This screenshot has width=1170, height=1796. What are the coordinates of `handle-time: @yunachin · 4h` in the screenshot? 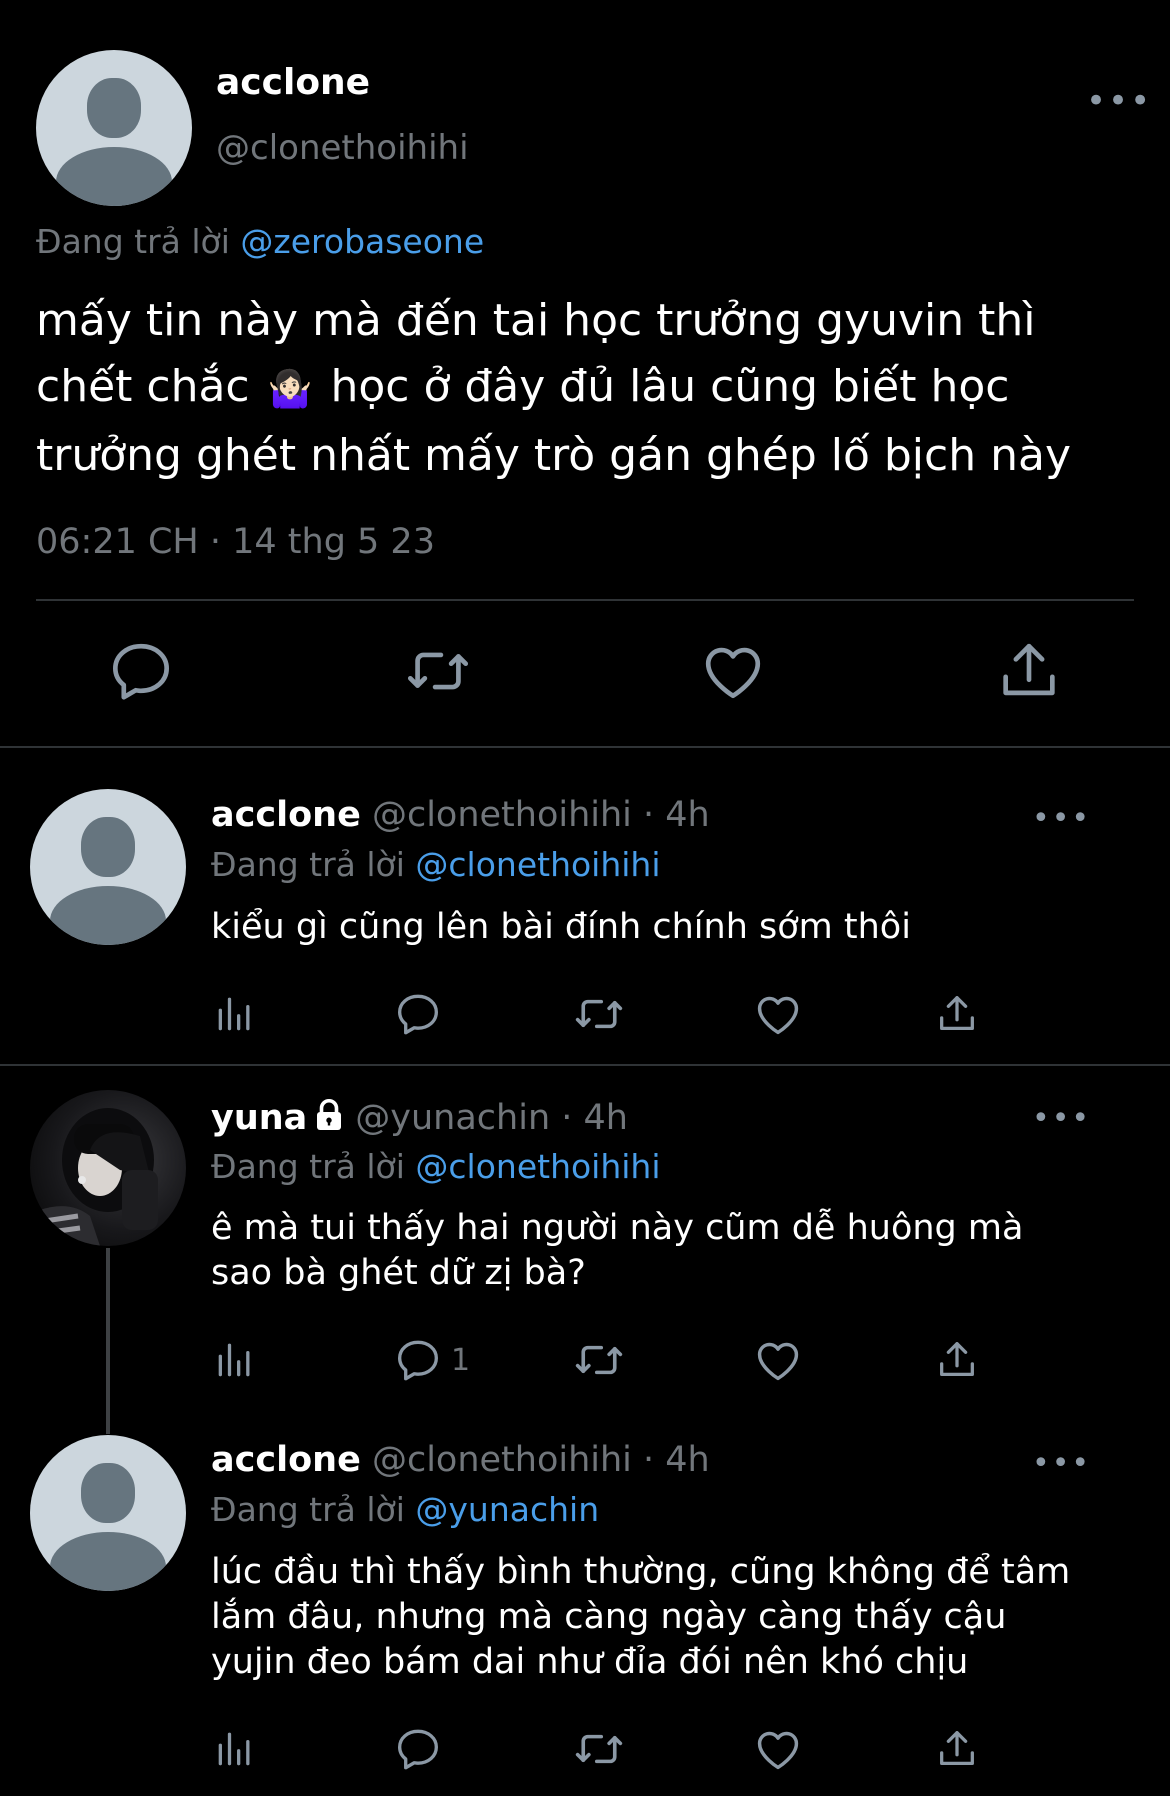 It's located at (491, 1118).